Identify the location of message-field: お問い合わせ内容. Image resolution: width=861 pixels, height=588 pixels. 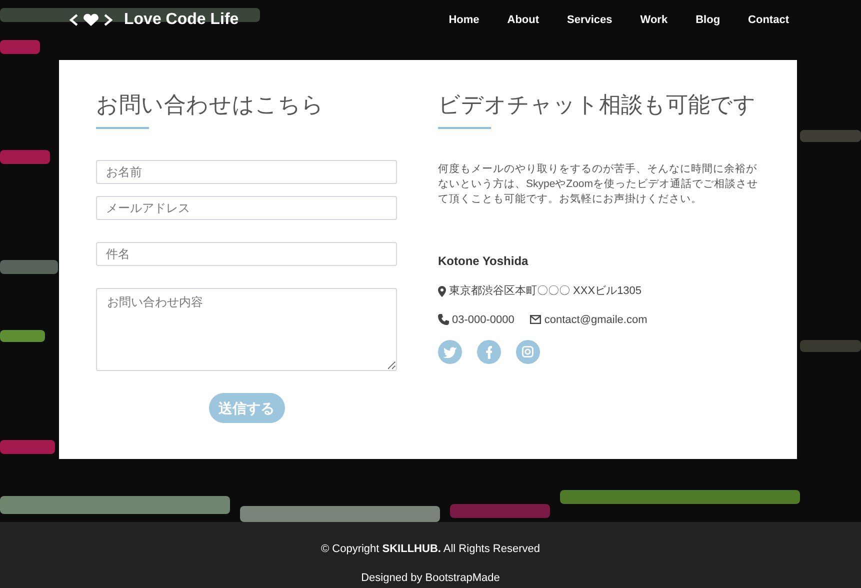
(246, 329).